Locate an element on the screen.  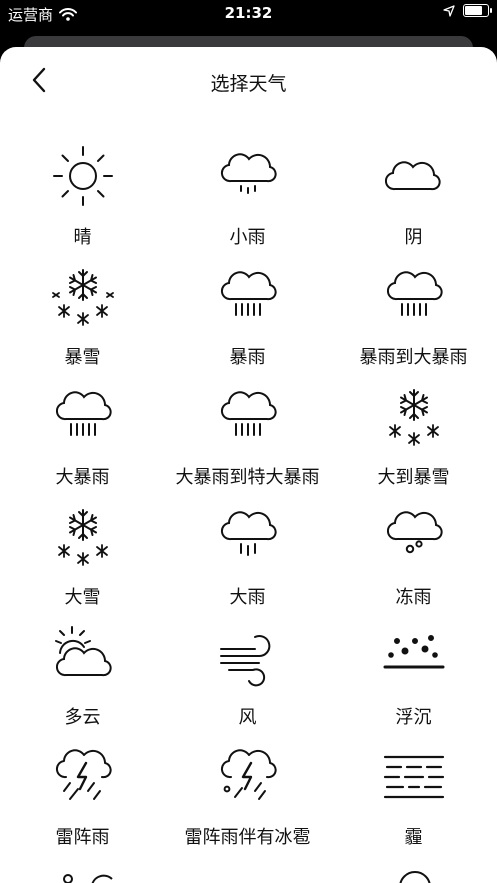
nav-bar: 选择天气 is located at coordinates (248, 81).